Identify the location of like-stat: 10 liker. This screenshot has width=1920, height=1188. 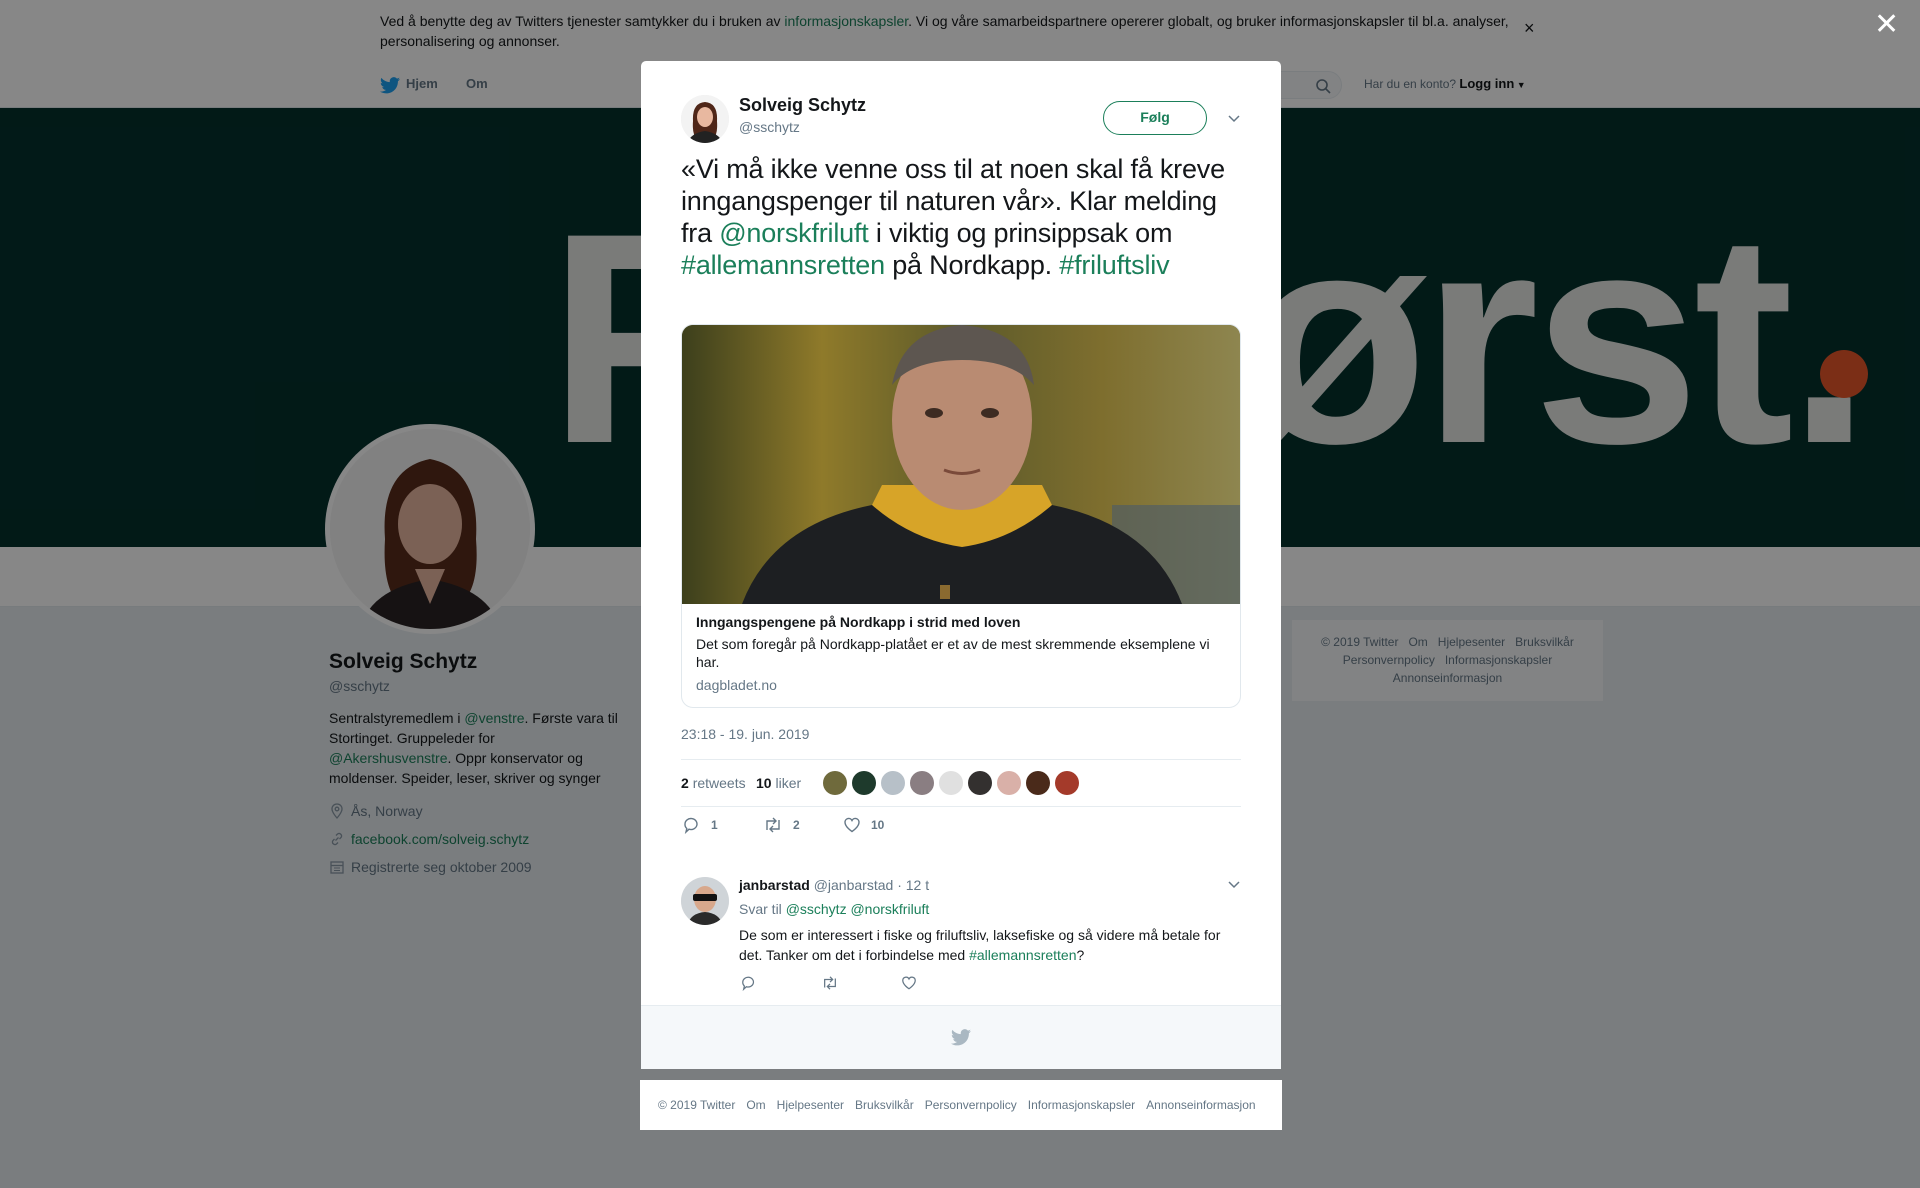
(778, 783).